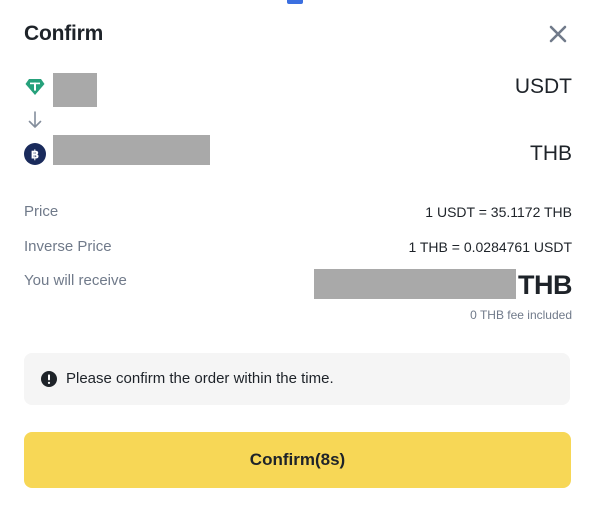 The height and width of the screenshot is (510, 594). Describe the element at coordinates (68, 246) in the screenshot. I see `inverse-price-label: Inverse Price` at that location.